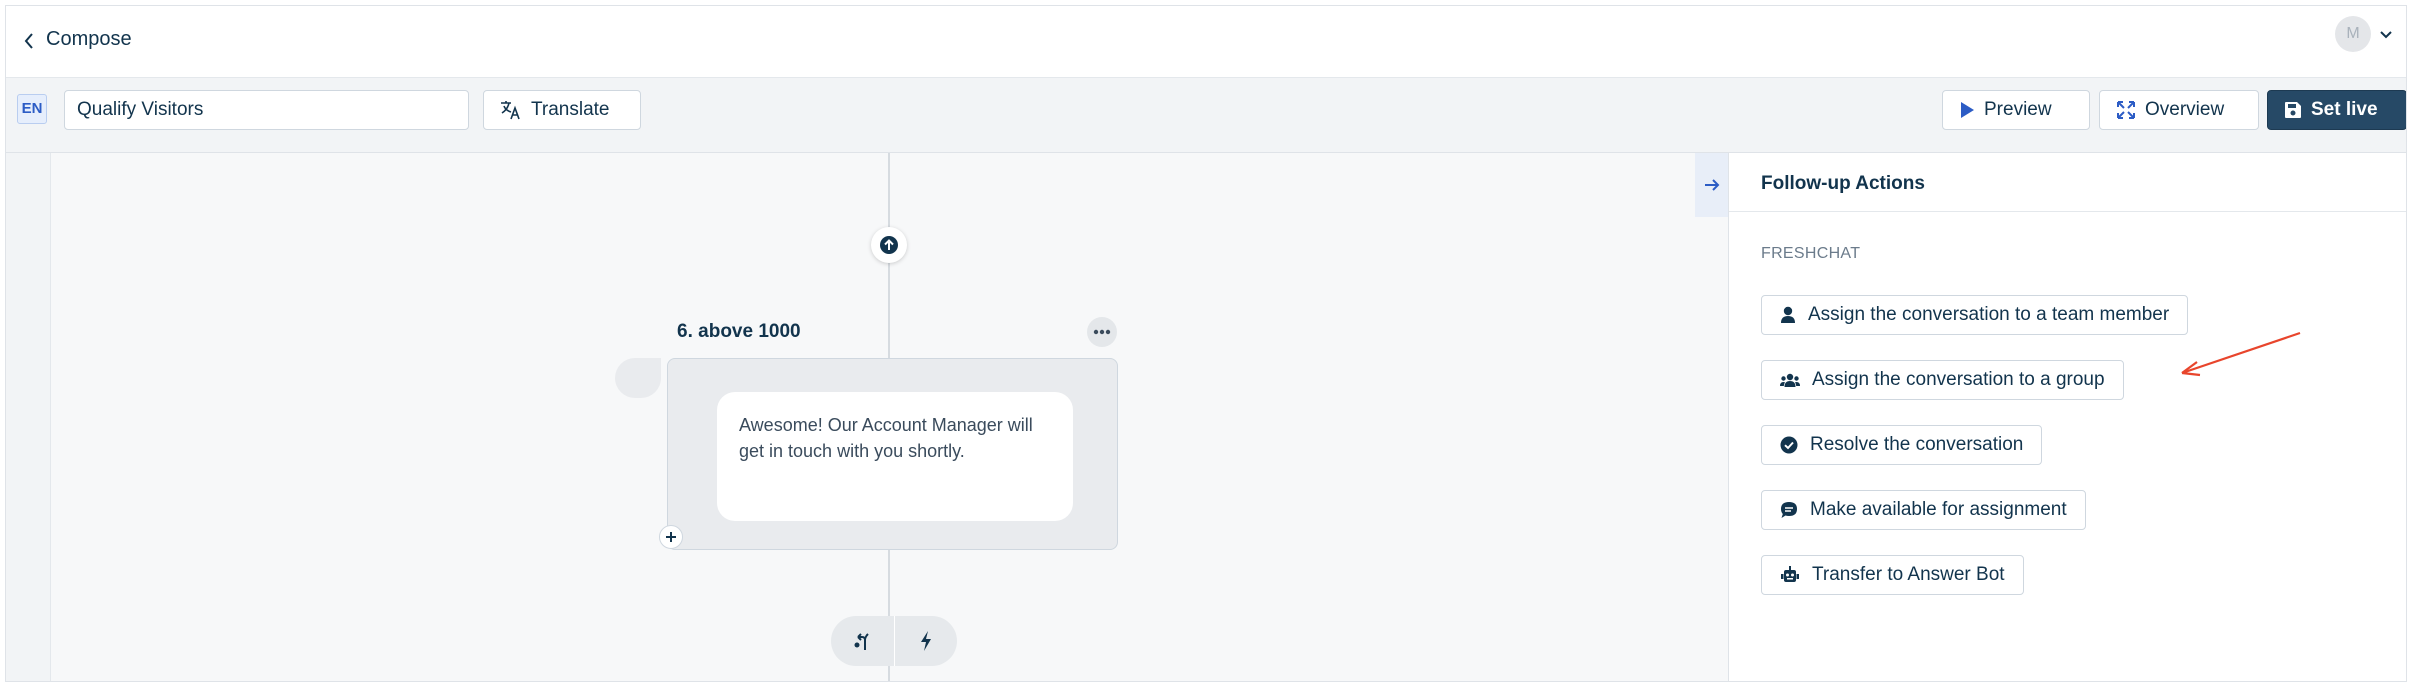  I want to click on node-title: 6. above 1000, so click(739, 332).